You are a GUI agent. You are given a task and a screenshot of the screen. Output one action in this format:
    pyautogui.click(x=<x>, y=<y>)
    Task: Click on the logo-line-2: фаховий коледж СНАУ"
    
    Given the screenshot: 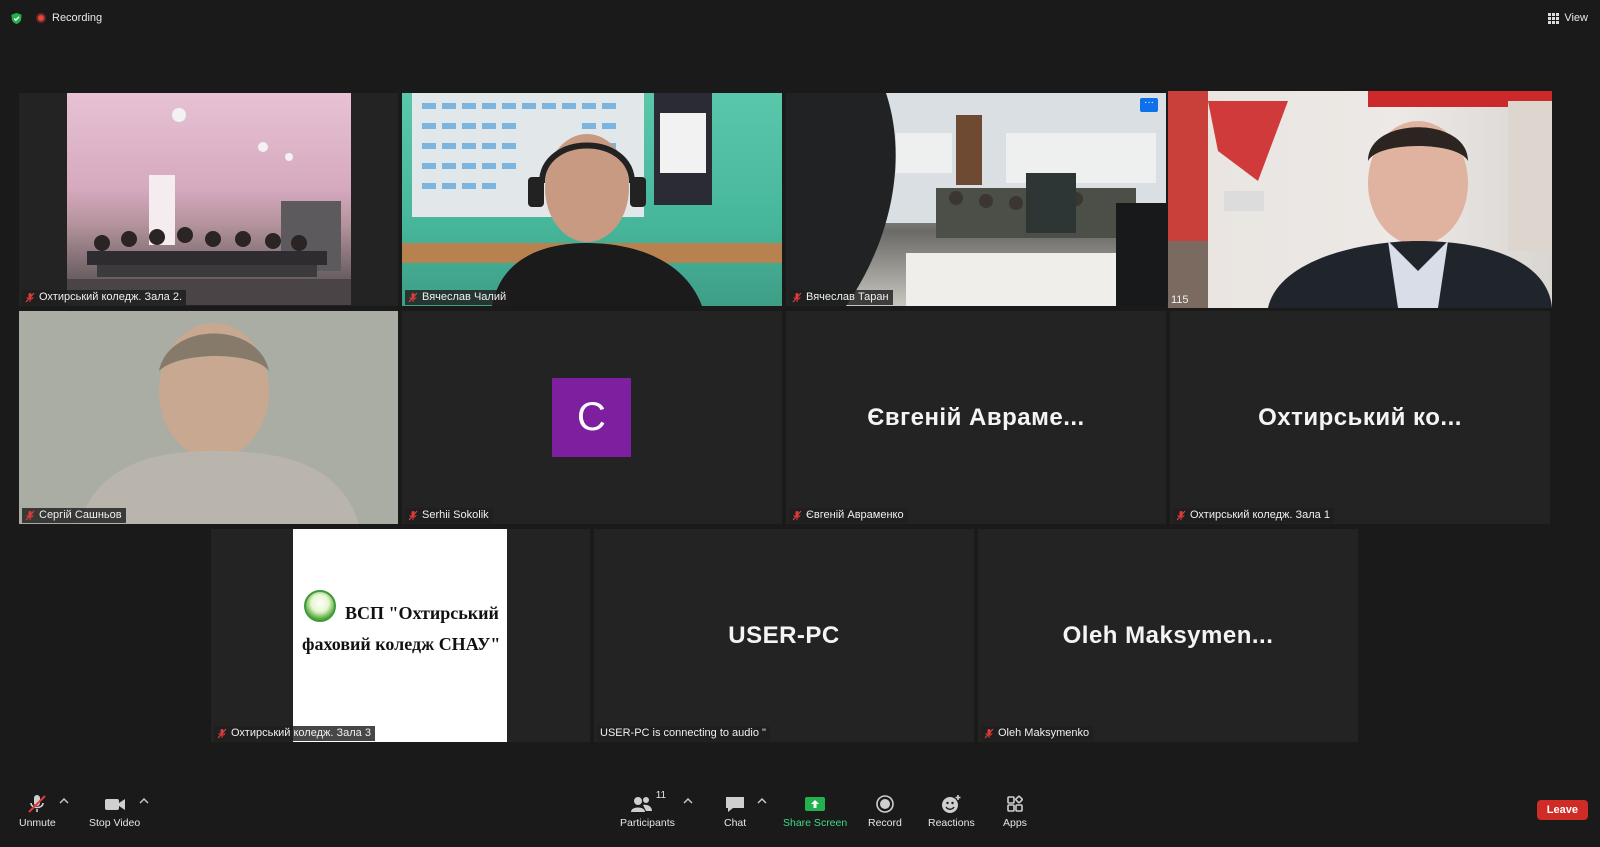 What is the action you would take?
    pyautogui.click(x=401, y=644)
    